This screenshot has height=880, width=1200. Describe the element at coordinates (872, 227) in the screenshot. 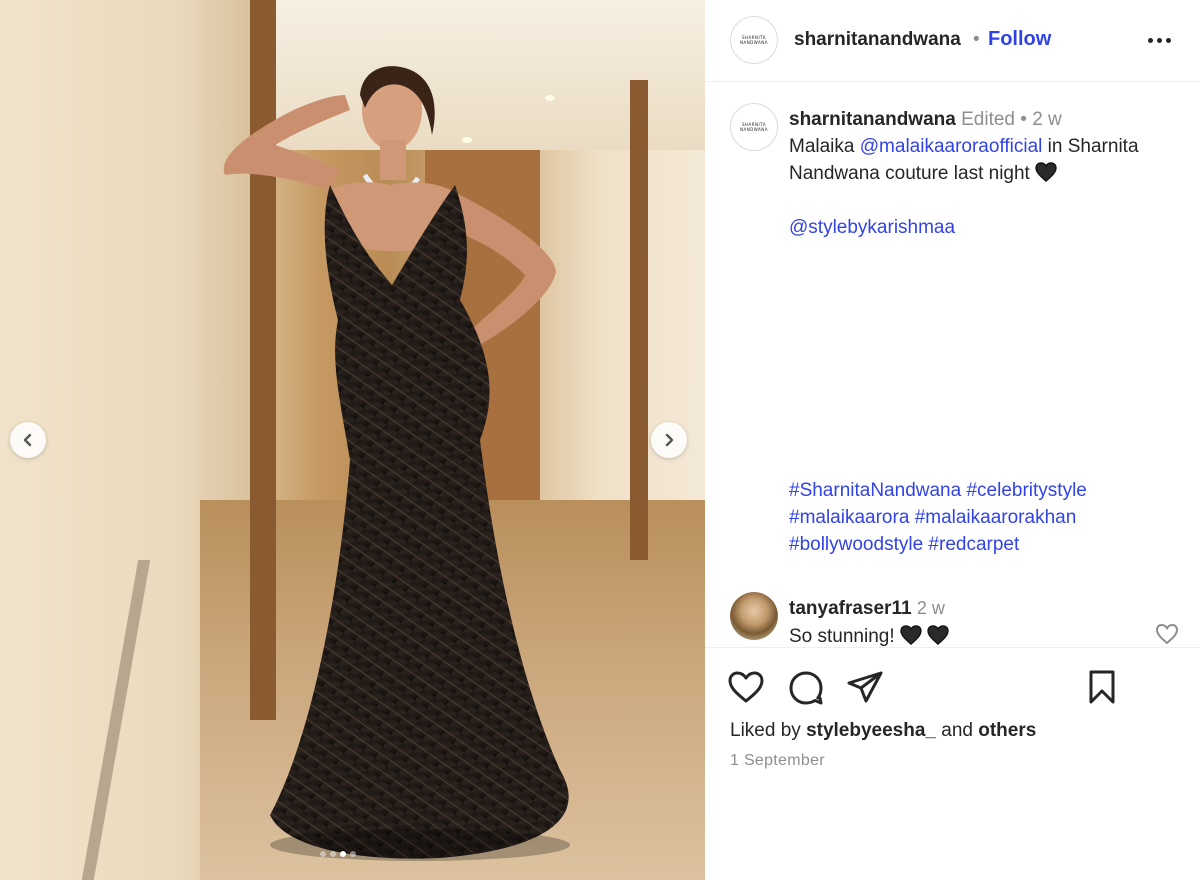

I see `mention-link-stylist: @stylebykarishmaa` at that location.